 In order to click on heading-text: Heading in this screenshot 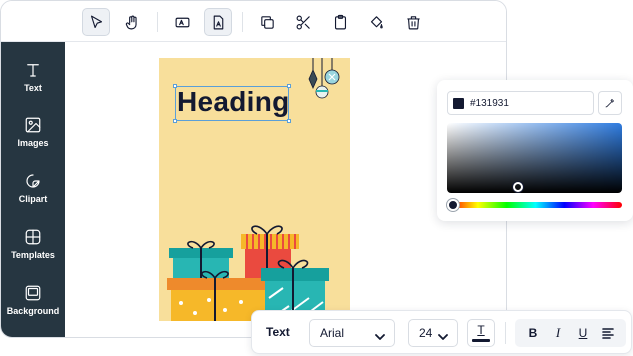, I will do `click(233, 102)`.